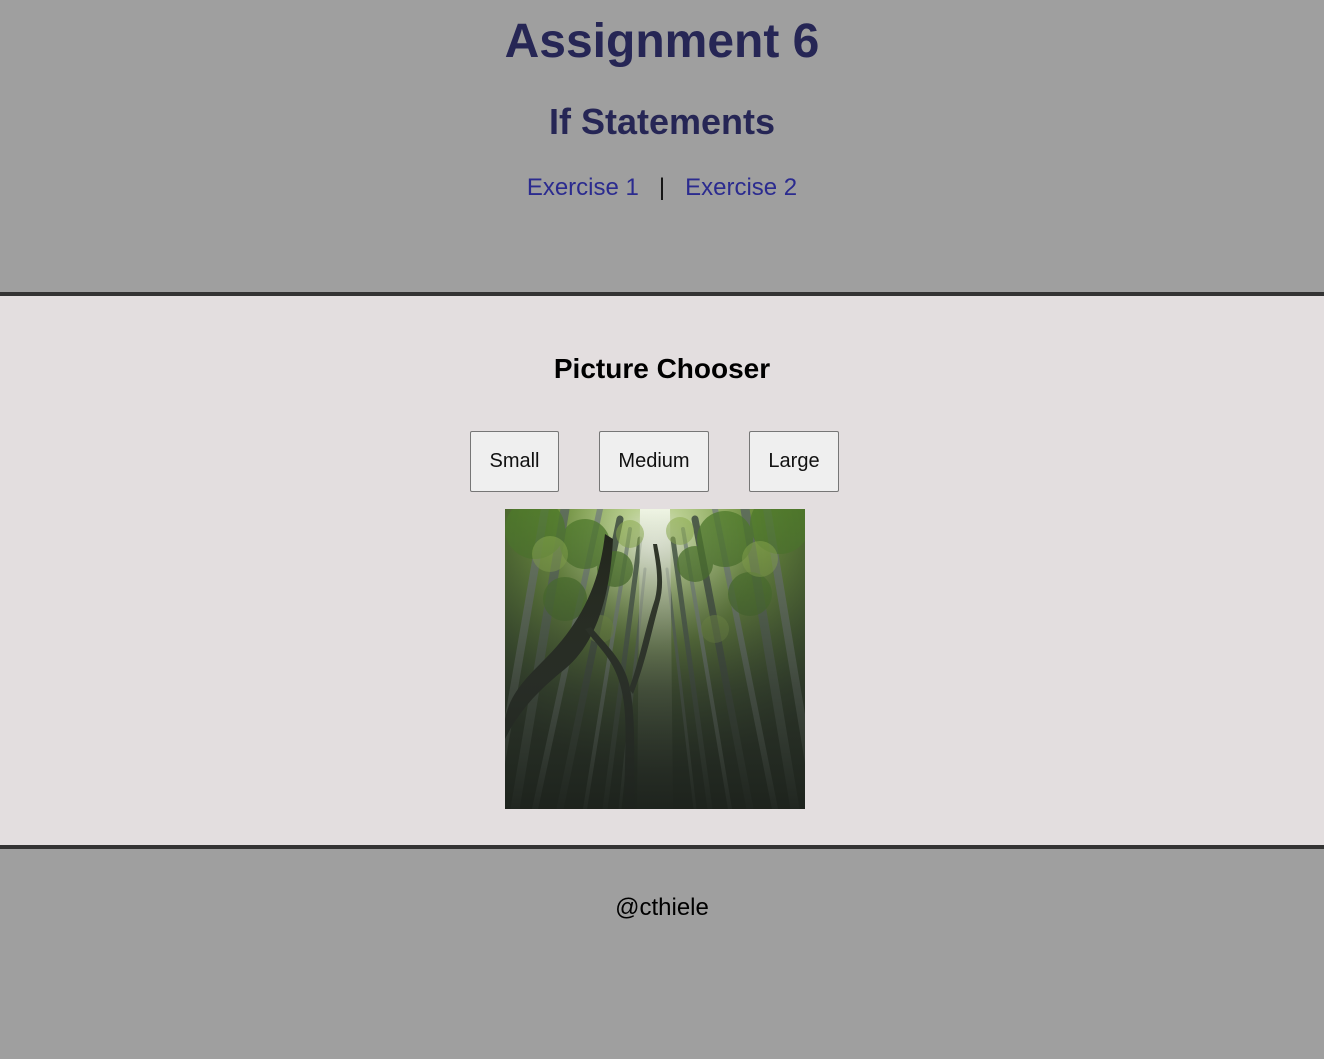 The image size is (1324, 1059). Describe the element at coordinates (662, 368) in the screenshot. I see `section-heading: Picture Chooser` at that location.